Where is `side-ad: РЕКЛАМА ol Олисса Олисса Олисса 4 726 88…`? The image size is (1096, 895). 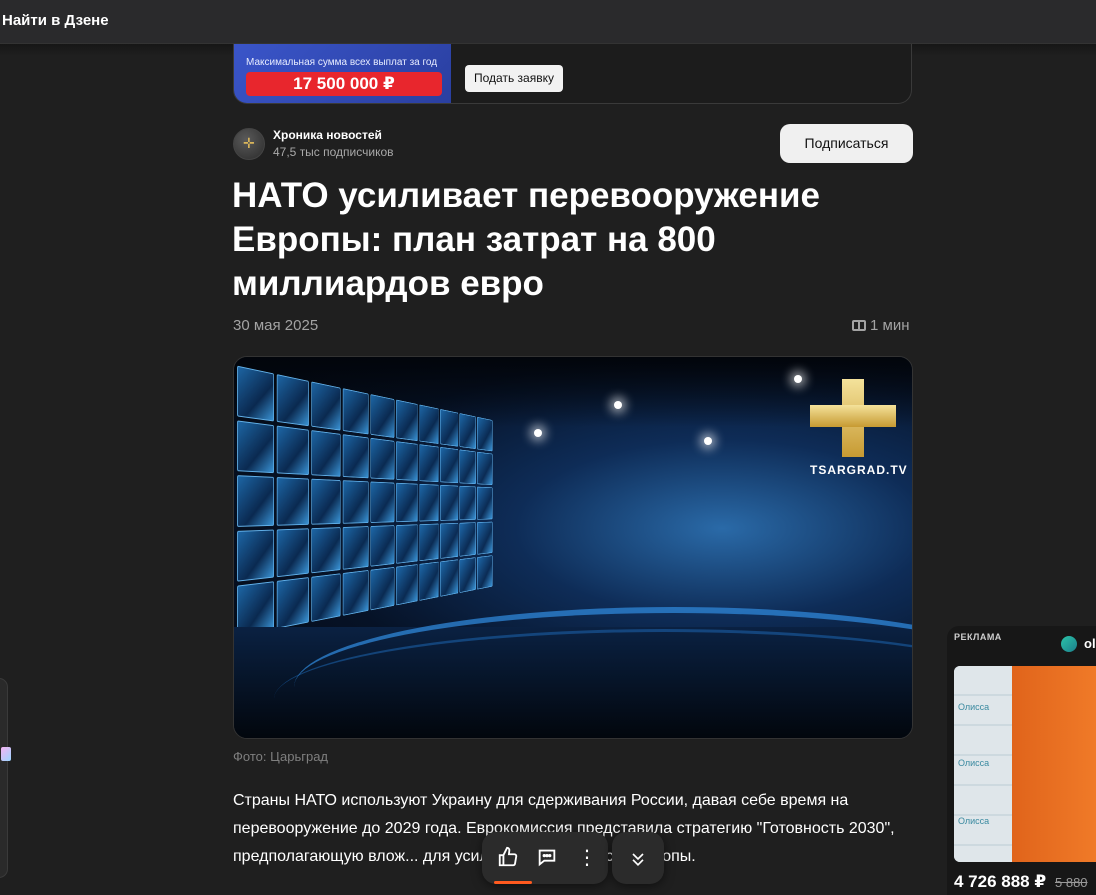
side-ad: РЕКЛАМА ol Олисса Олисса Олисса 4 726 88… is located at coordinates (1021, 760).